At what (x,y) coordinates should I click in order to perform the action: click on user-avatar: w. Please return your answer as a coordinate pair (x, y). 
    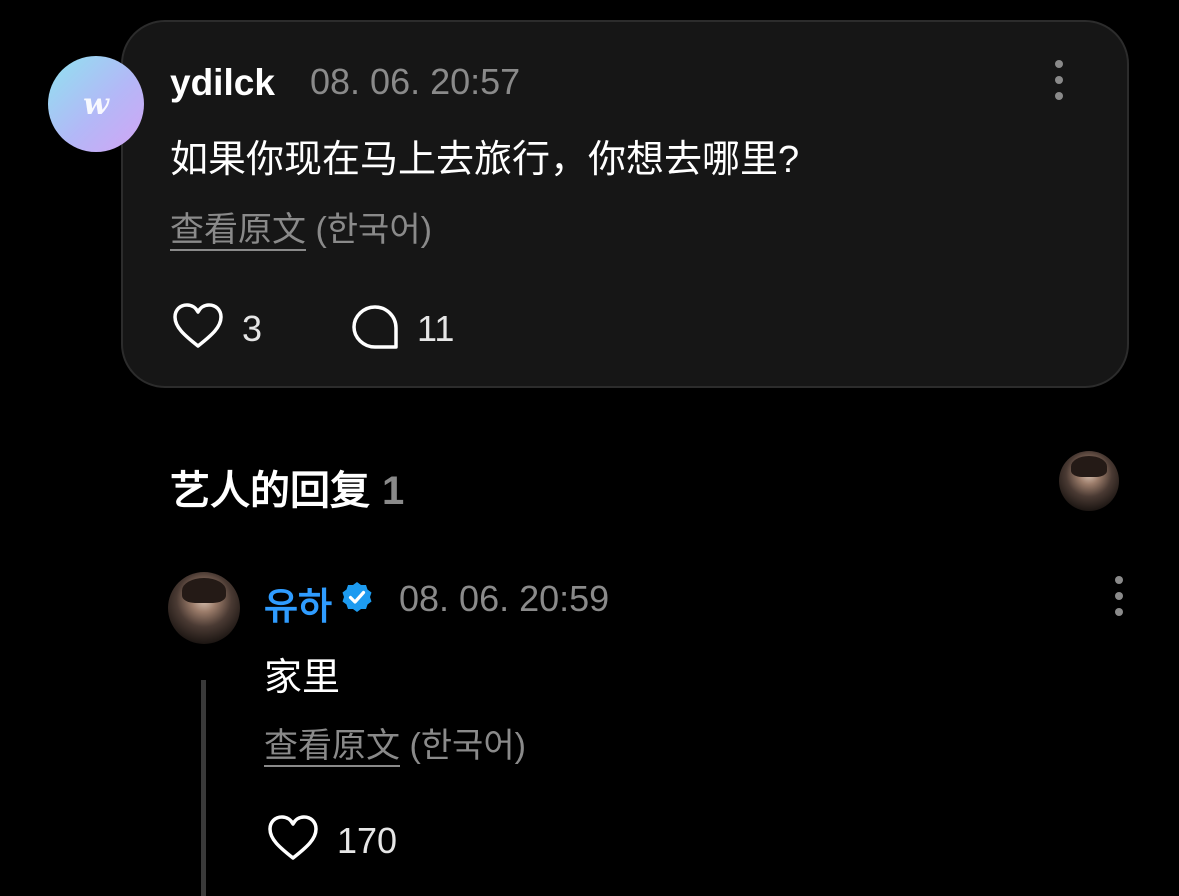
    Looking at the image, I should click on (96, 104).